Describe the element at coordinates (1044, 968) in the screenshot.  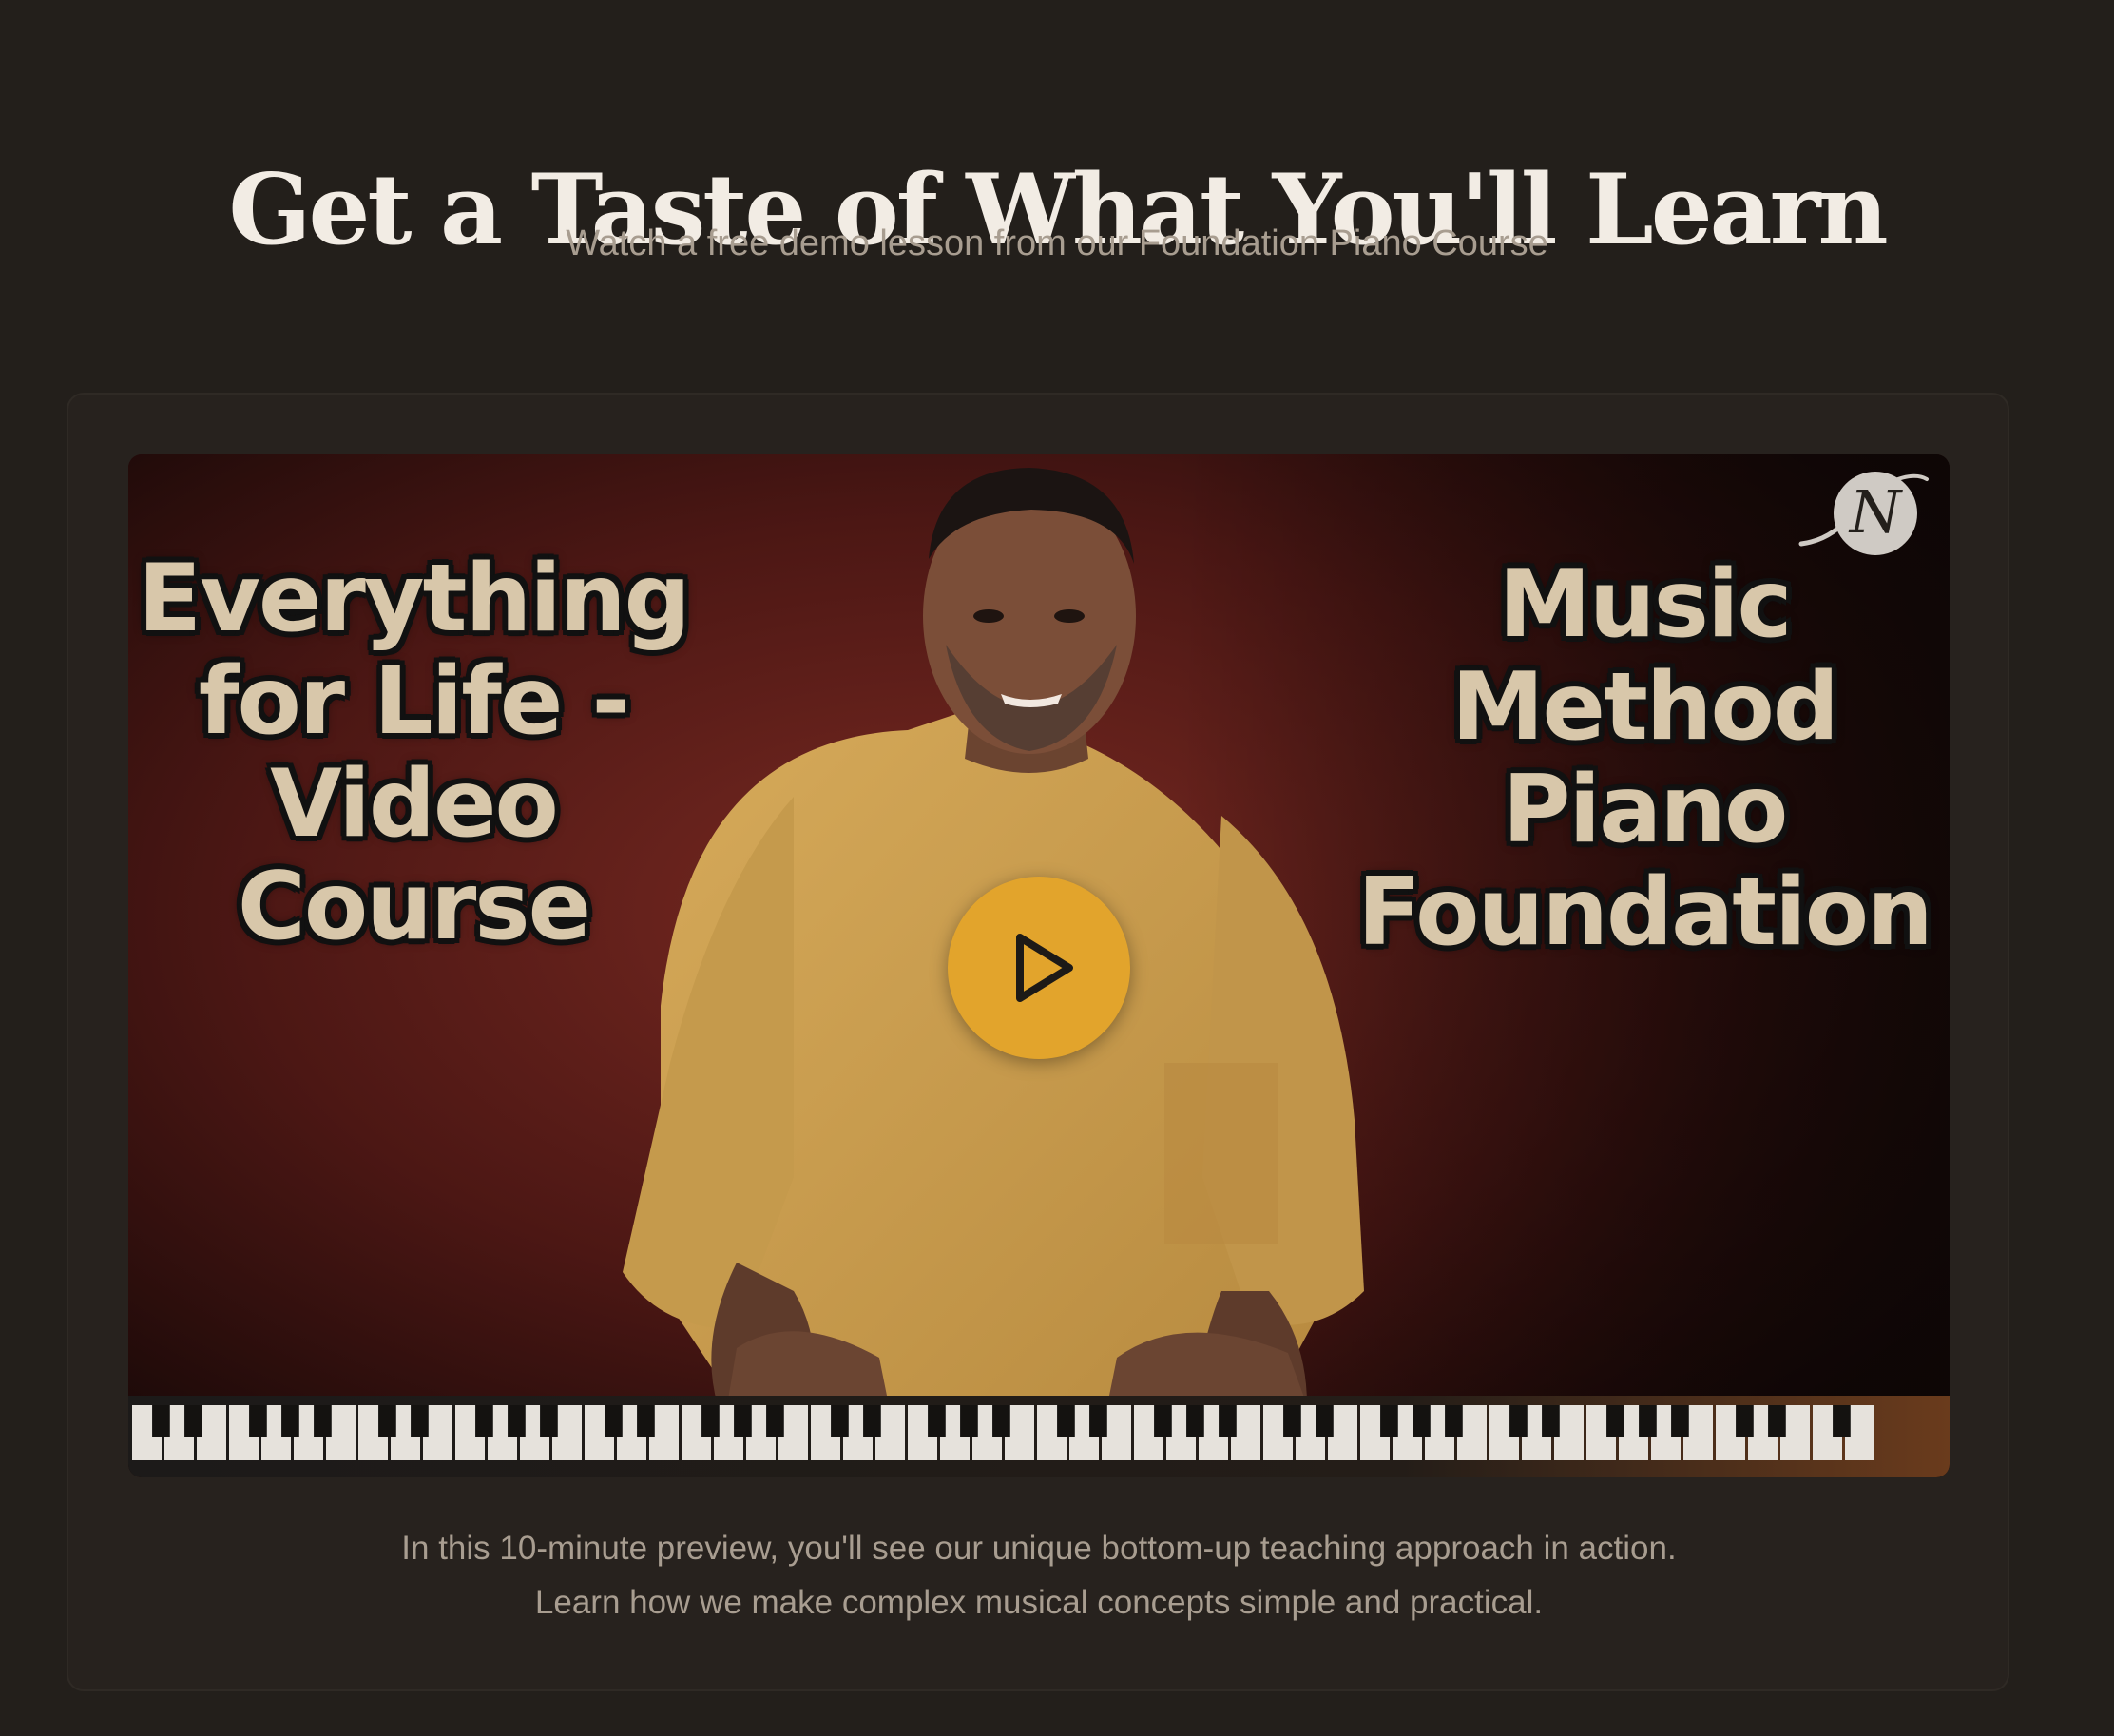
I see `play-icon` at that location.